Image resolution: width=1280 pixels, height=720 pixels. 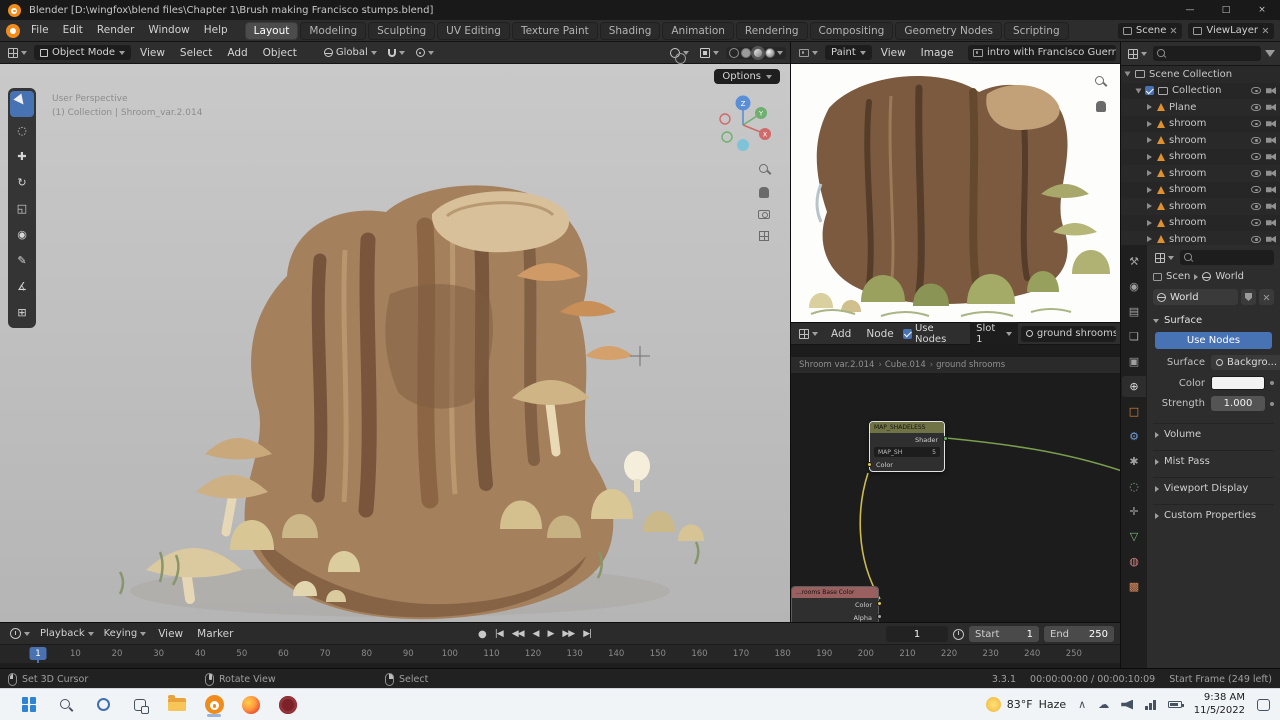 What do you see at coordinates (350, 52) in the screenshot?
I see `transform-orientation-dropdown: Global` at bounding box center [350, 52].